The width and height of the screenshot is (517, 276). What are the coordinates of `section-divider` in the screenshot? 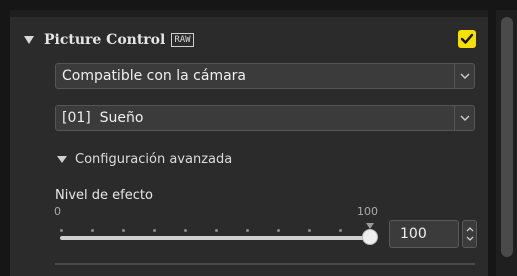 It's located at (265, 264).